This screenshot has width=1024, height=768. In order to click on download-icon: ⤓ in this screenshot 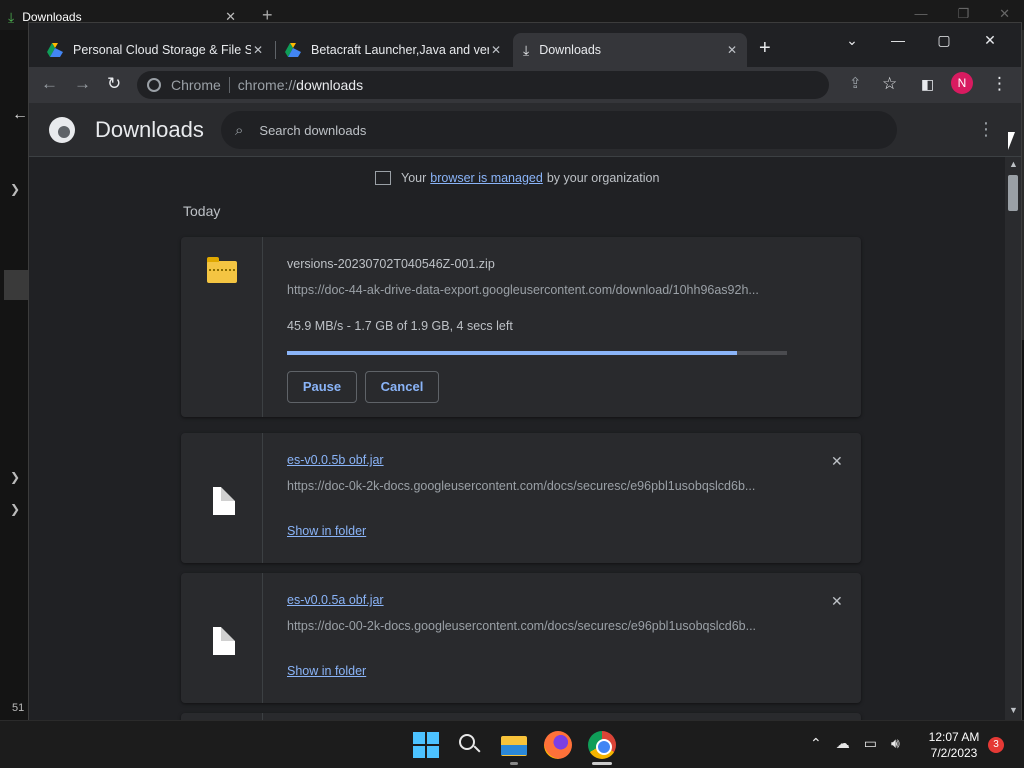, I will do `click(526, 49)`.